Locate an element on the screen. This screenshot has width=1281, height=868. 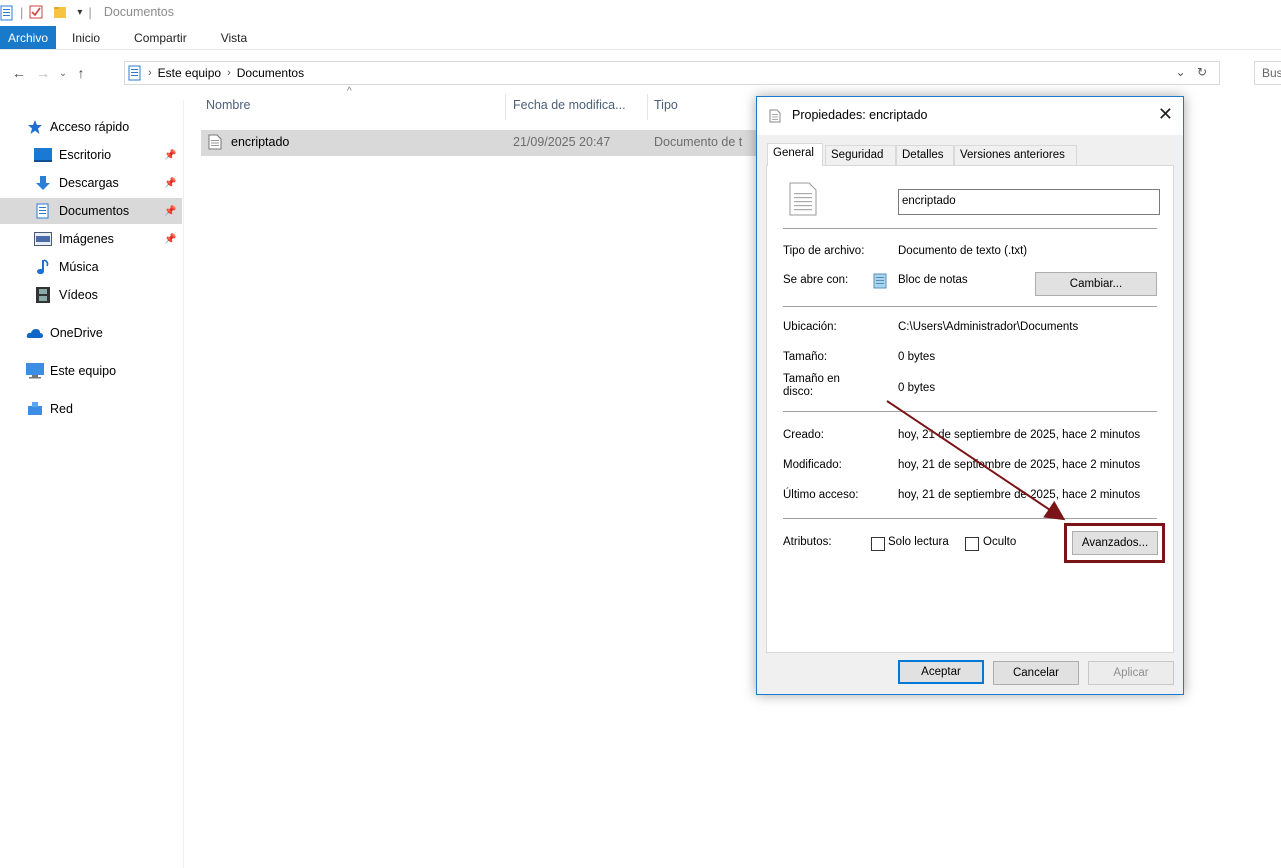
hidden-label: Oculto is located at coordinates (999, 542).